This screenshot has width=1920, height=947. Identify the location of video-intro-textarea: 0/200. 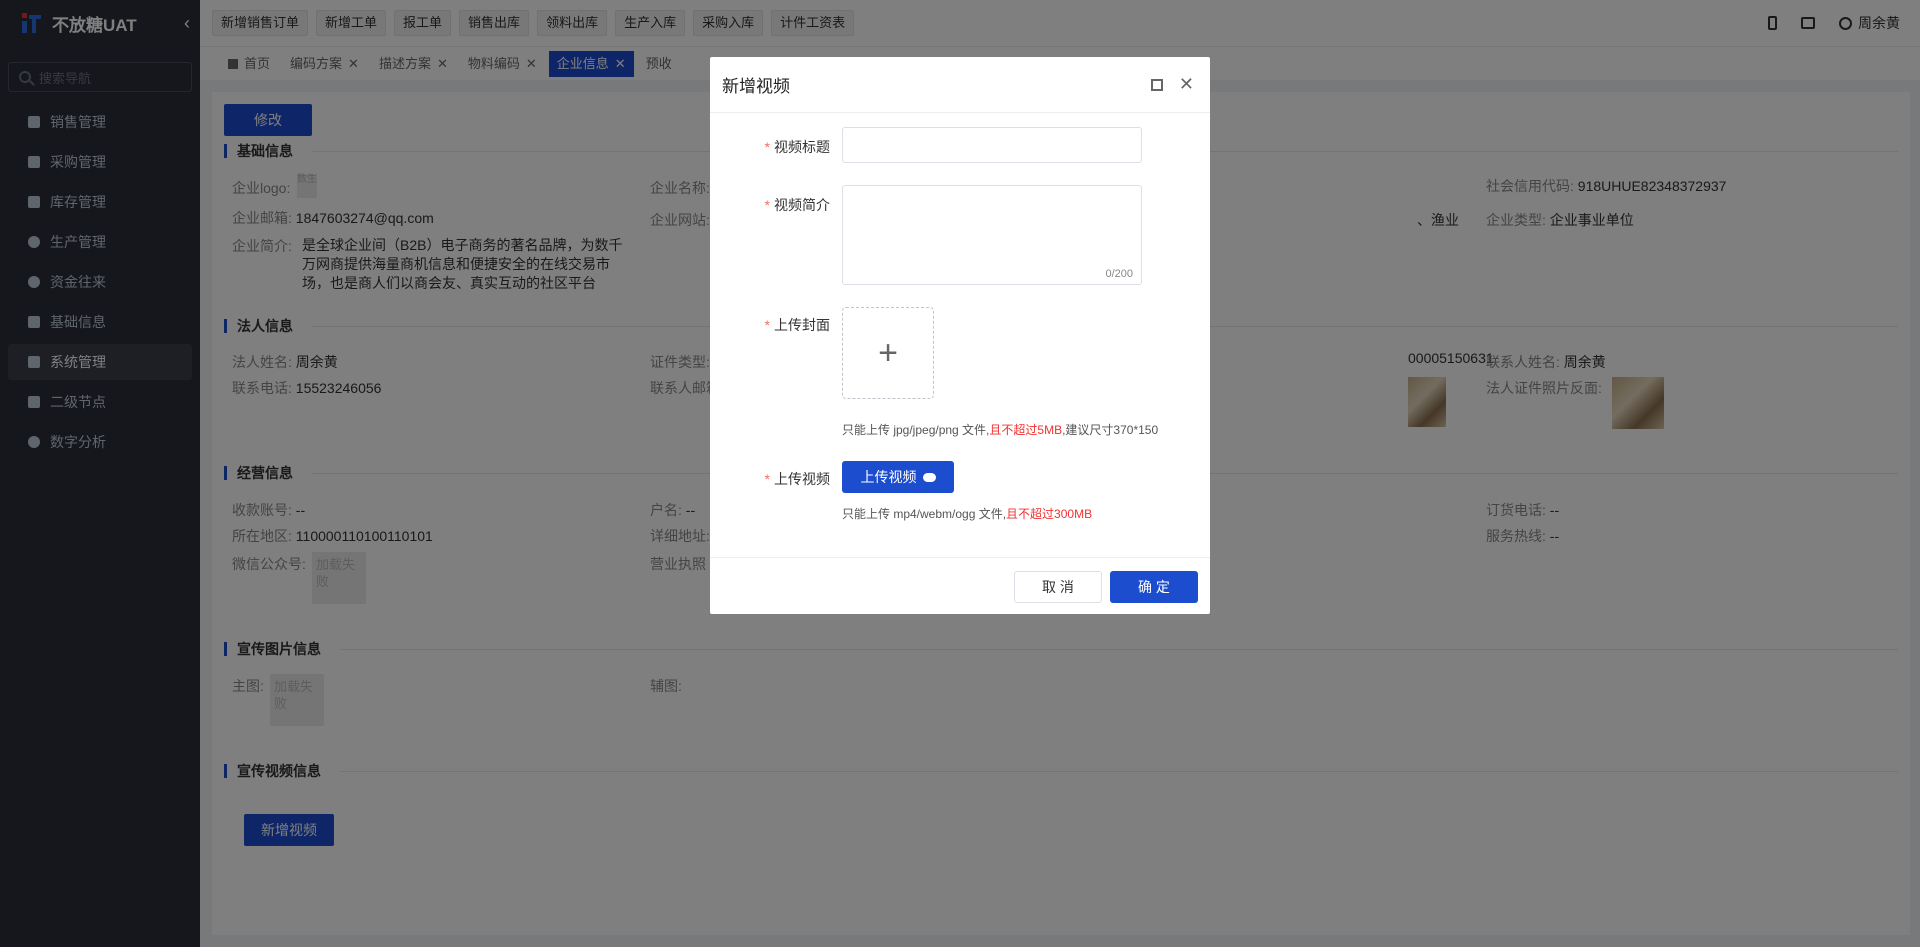
(992, 235).